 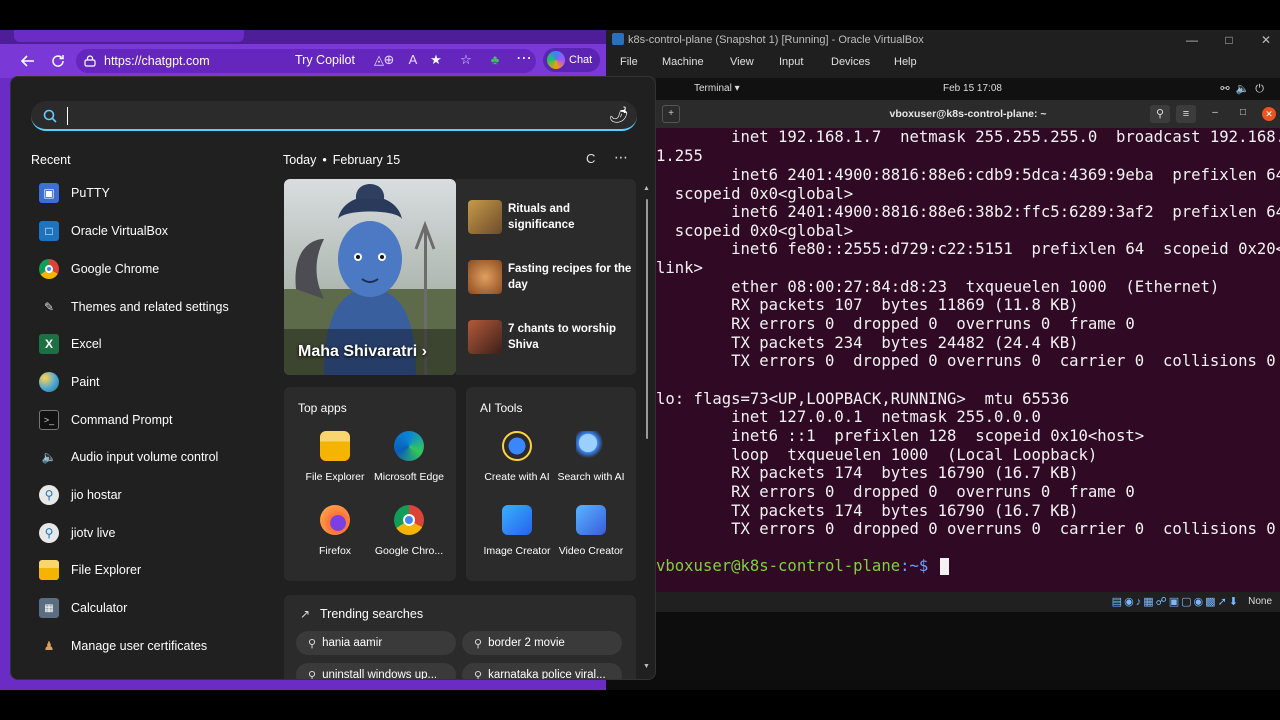 What do you see at coordinates (524, 58) in the screenshot?
I see `settings-more-button: ⋯` at bounding box center [524, 58].